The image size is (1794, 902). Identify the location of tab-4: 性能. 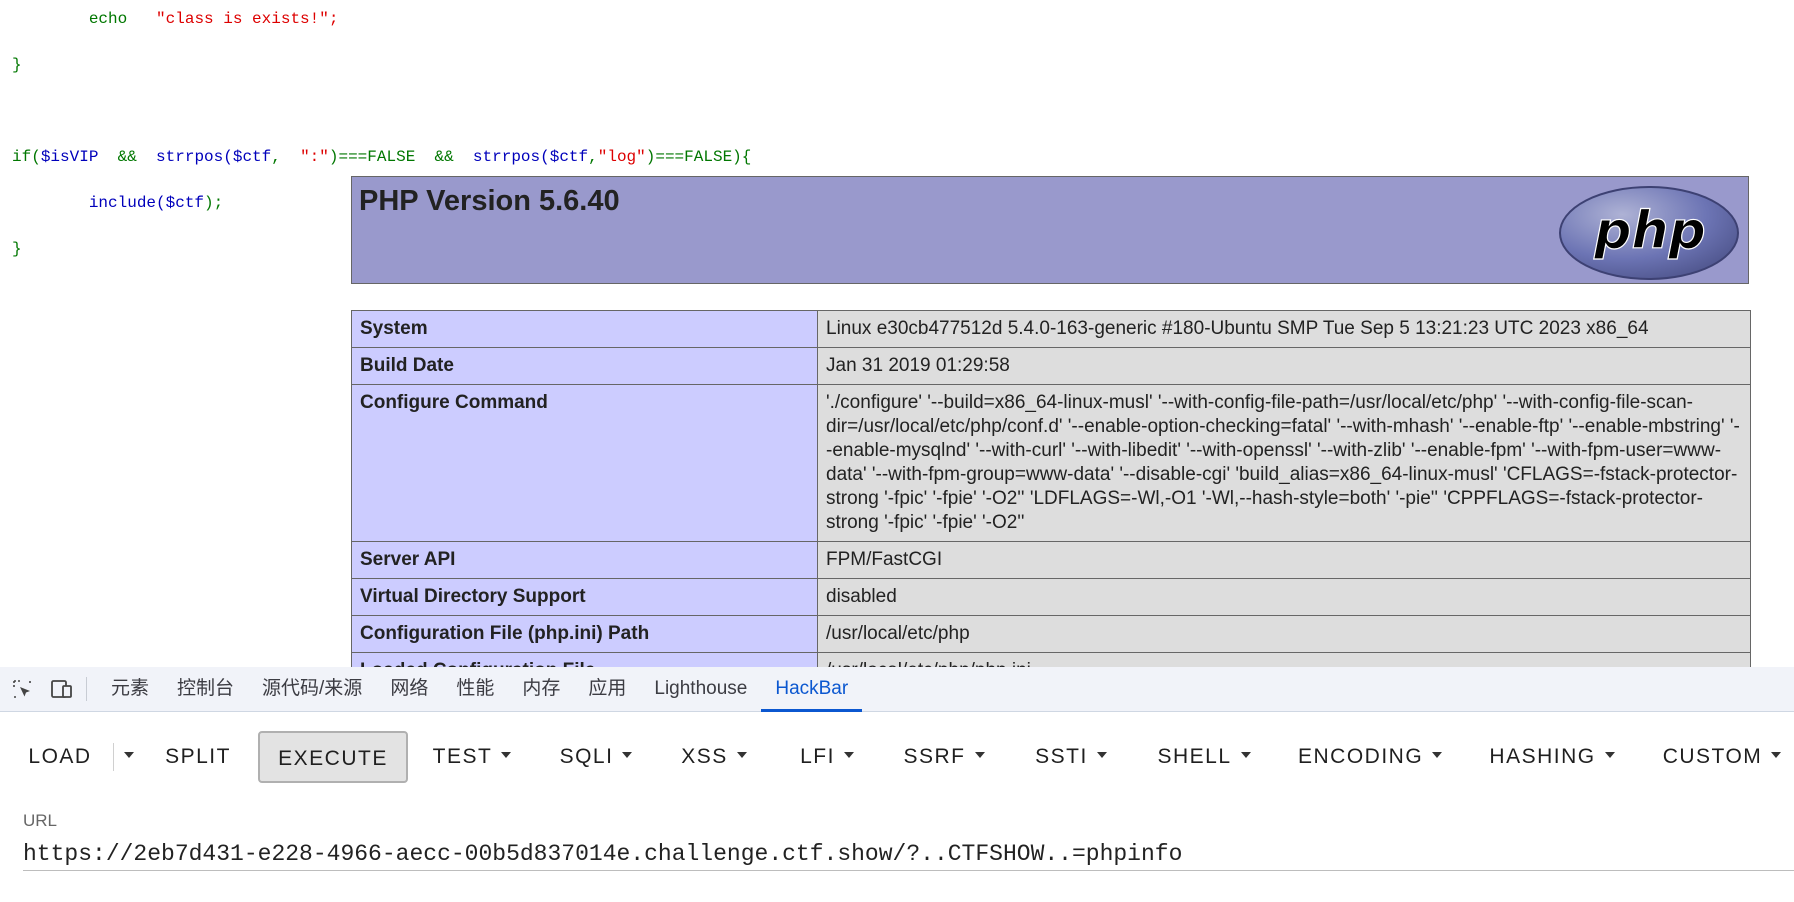
(475, 689).